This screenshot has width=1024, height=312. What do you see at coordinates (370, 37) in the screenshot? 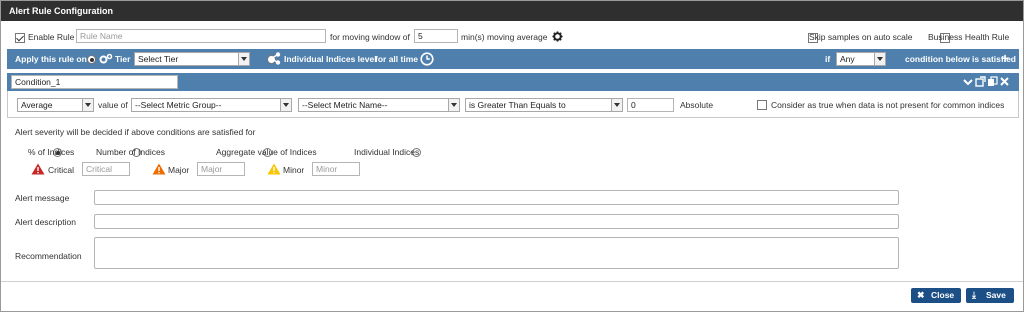
I see `moving-window-label: for moving window of` at bounding box center [370, 37].